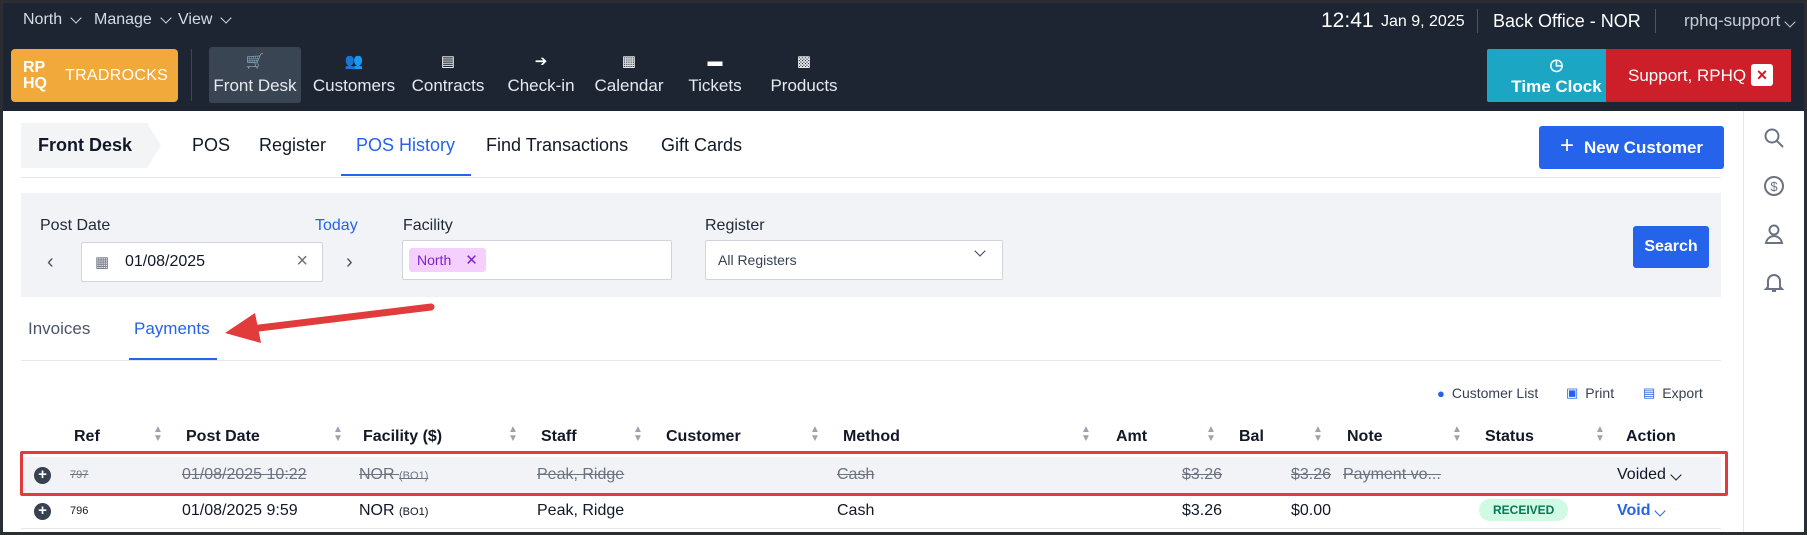  What do you see at coordinates (471, 260) in the screenshot?
I see `remove-chip-icon: ✕` at bounding box center [471, 260].